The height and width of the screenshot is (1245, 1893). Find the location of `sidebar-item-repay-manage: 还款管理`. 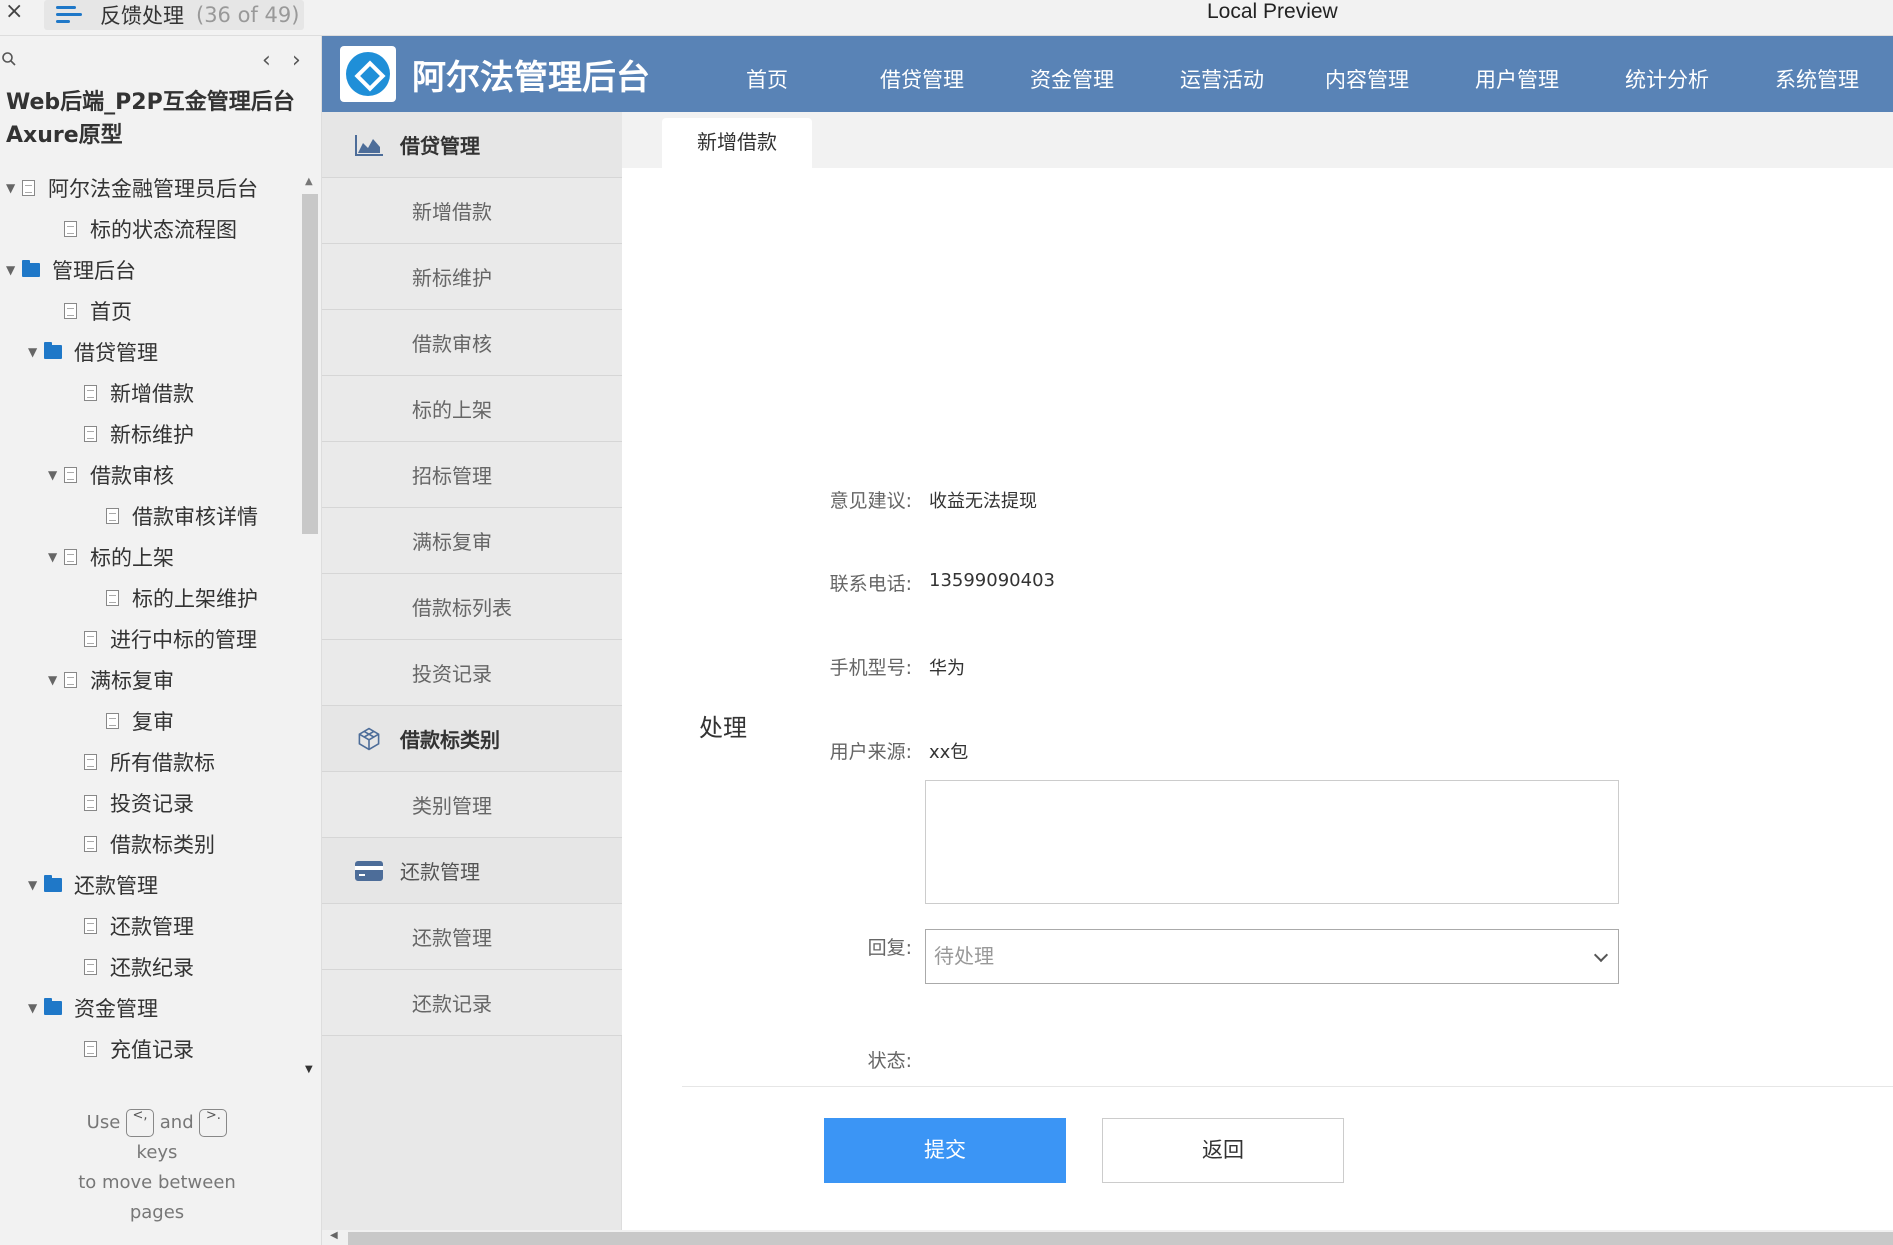

sidebar-item-repay-manage: 还款管理 is located at coordinates (472, 937).